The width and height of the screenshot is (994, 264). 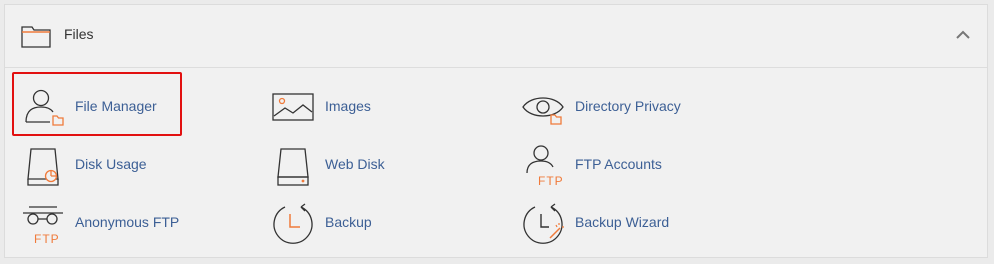 What do you see at coordinates (355, 164) in the screenshot?
I see `web-disk-label: Web Disk` at bounding box center [355, 164].